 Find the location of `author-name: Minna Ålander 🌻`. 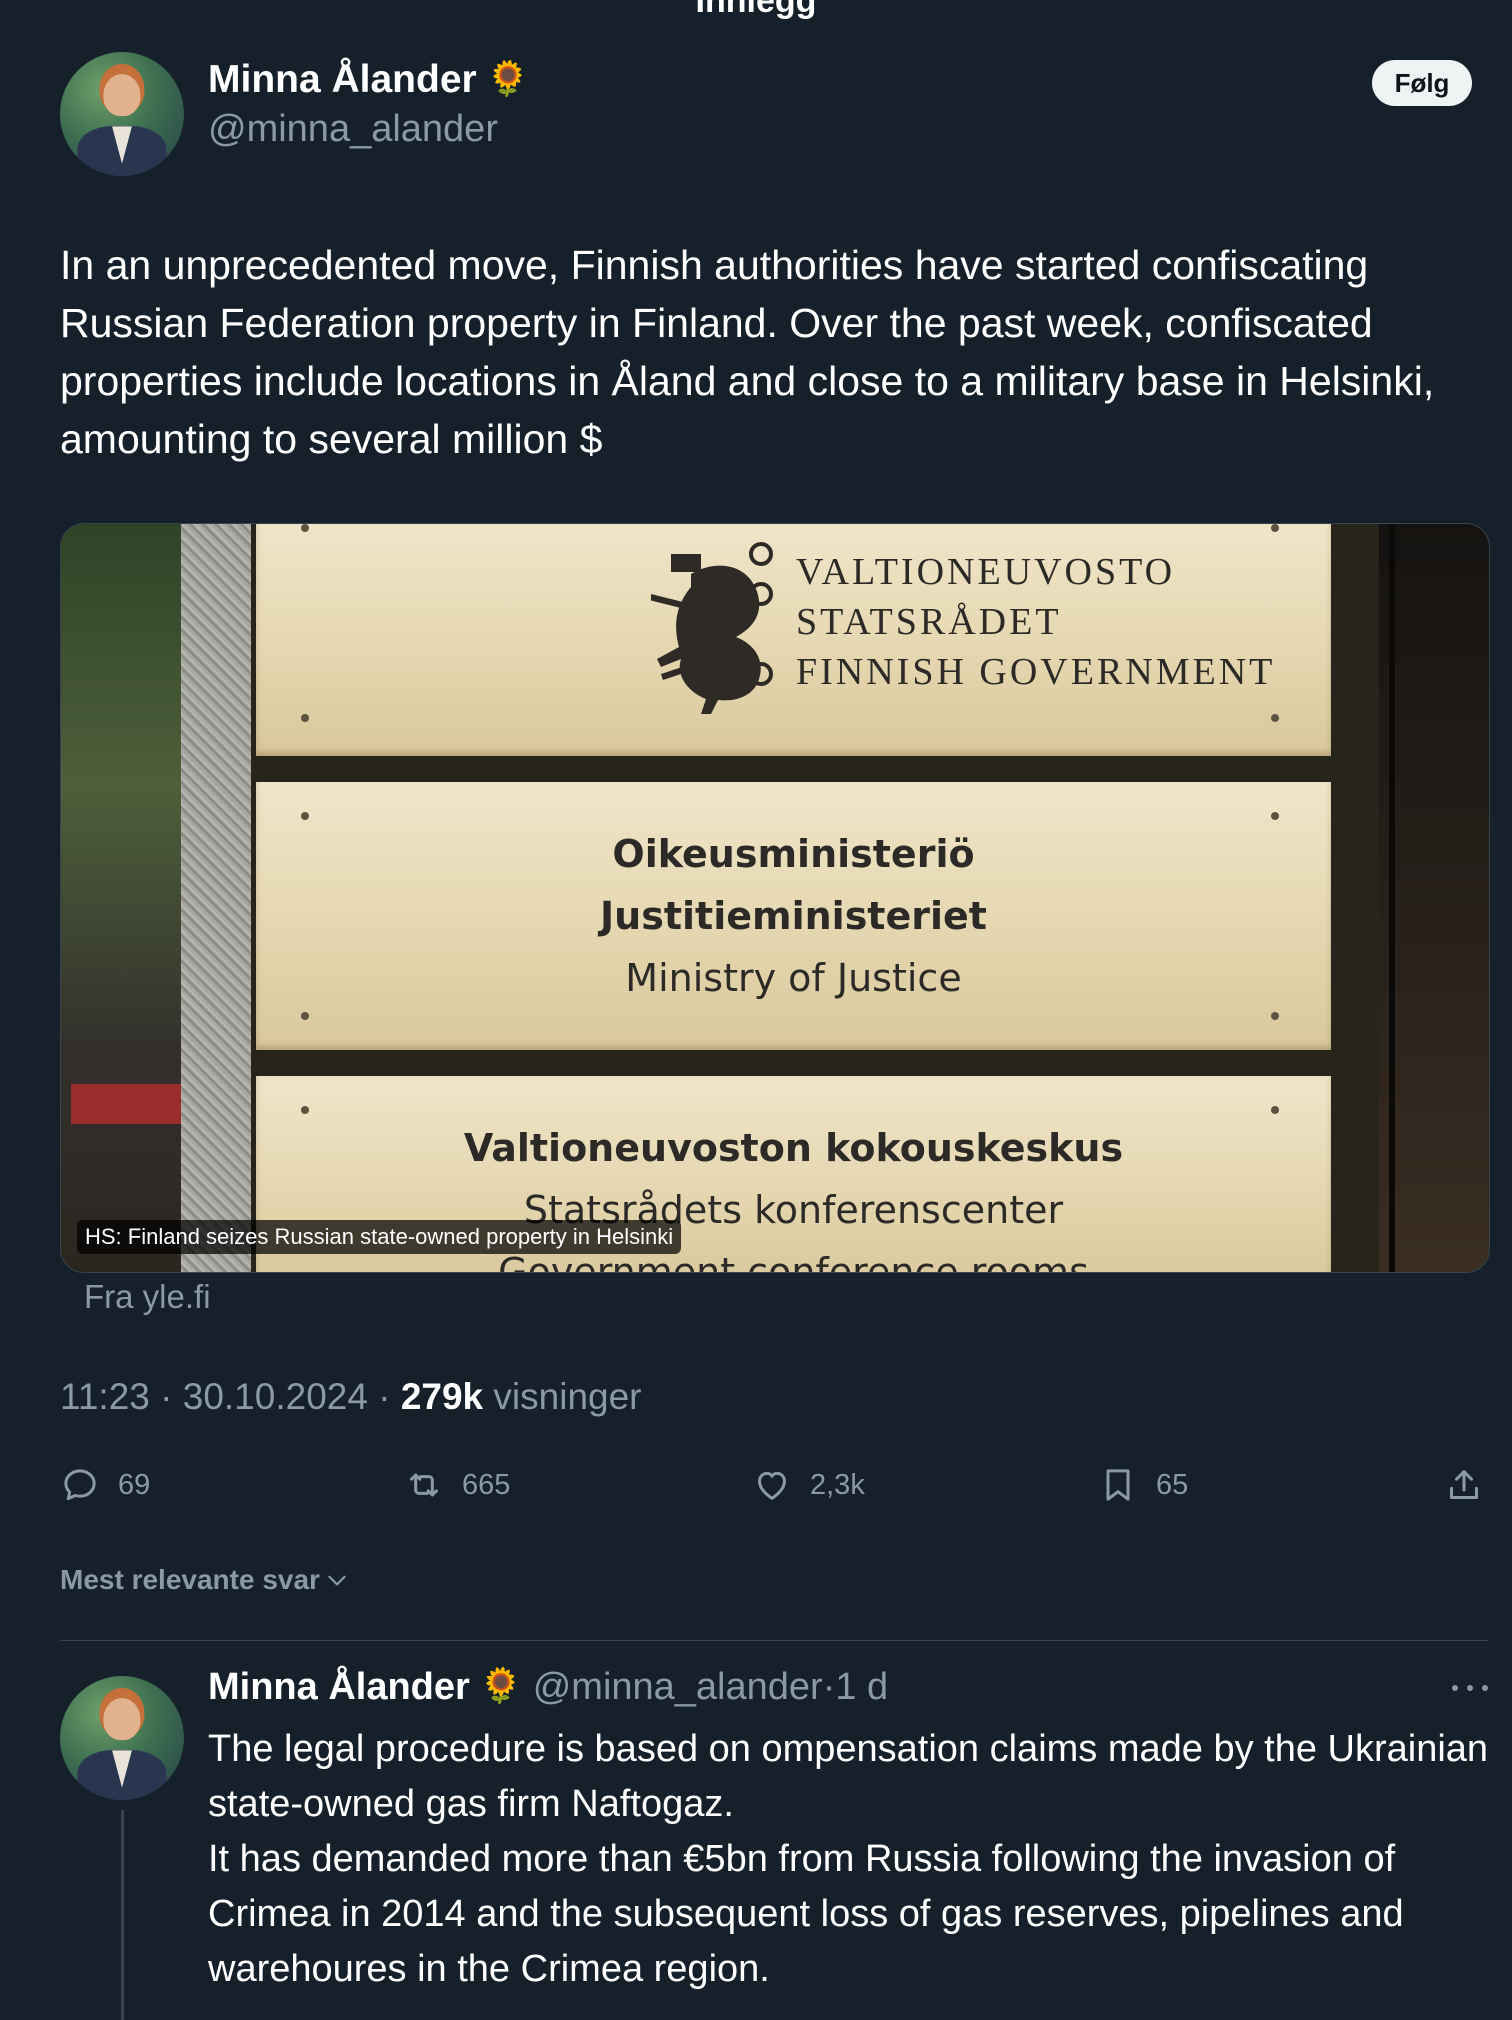

author-name: Minna Ålander 🌻 is located at coordinates (368, 80).